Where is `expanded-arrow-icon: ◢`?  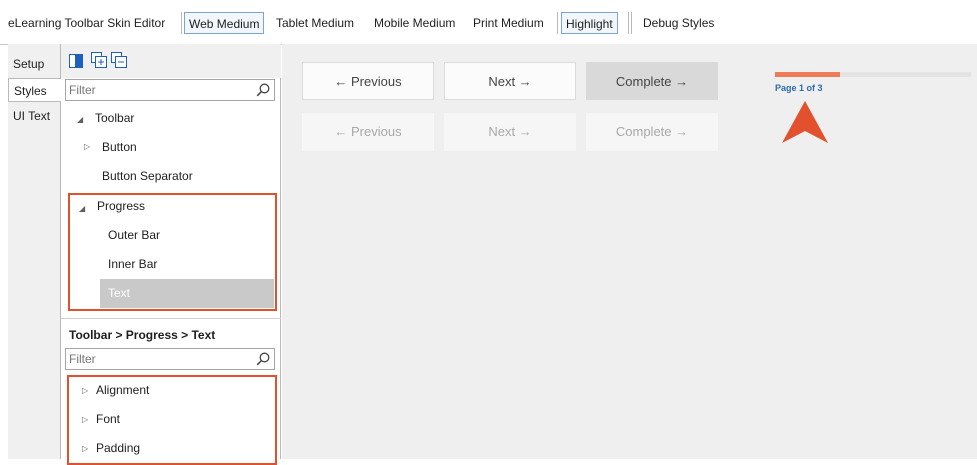
expanded-arrow-icon: ◢ is located at coordinates (80, 119).